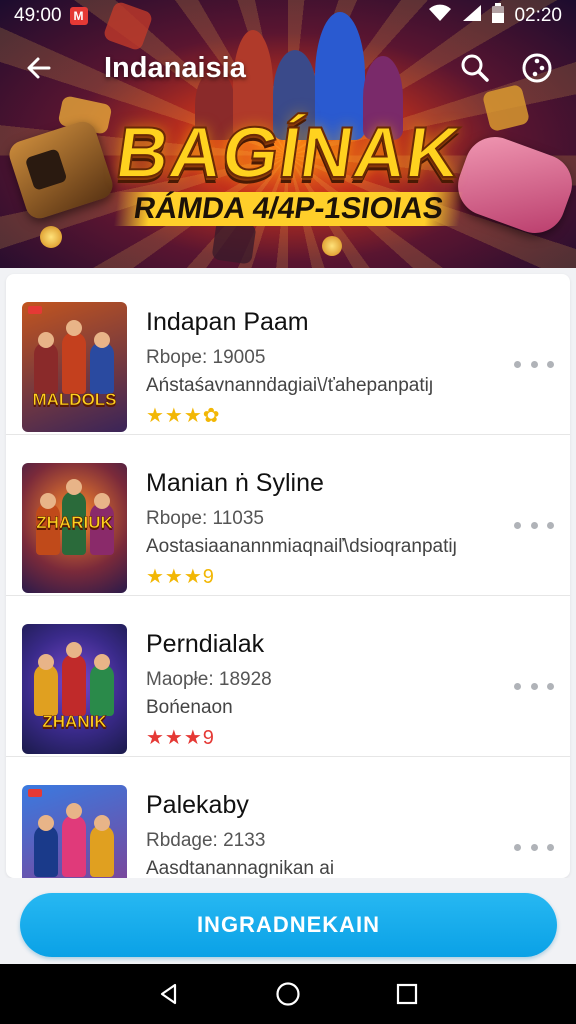  What do you see at coordinates (189, 707) in the screenshot?
I see `game-description: Bońenaon` at bounding box center [189, 707].